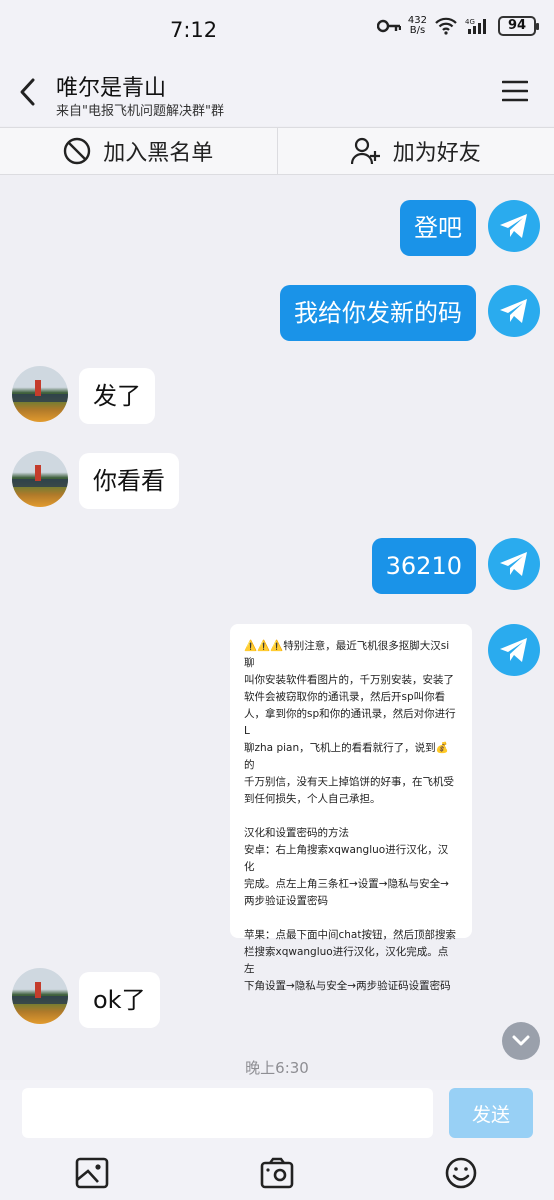 This screenshot has height=1200, width=554. What do you see at coordinates (277, 1140) in the screenshot?
I see `composer: 发送` at bounding box center [277, 1140].